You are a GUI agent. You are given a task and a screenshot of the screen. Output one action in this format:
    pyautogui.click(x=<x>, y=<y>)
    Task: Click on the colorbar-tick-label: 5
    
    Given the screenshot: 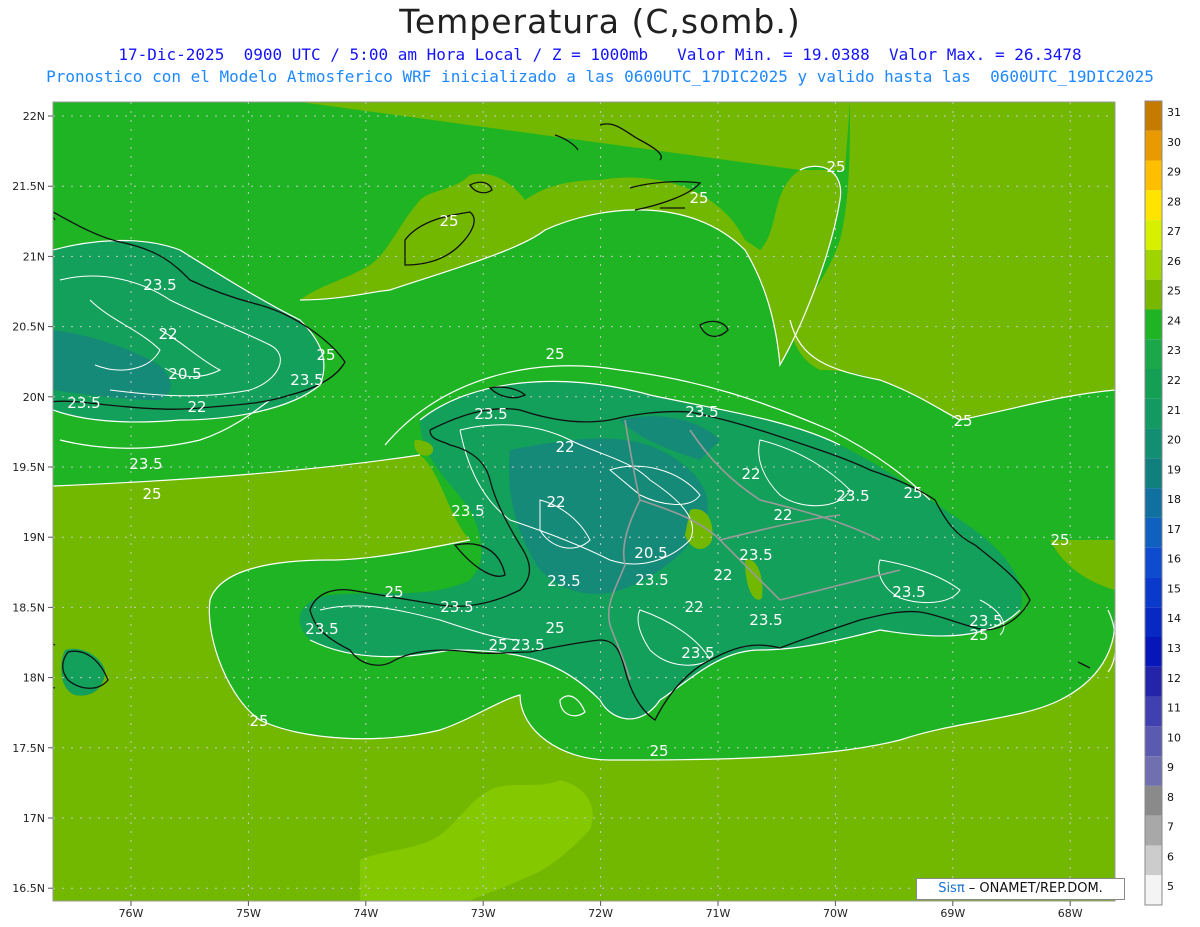 What is the action you would take?
    pyautogui.click(x=1170, y=886)
    